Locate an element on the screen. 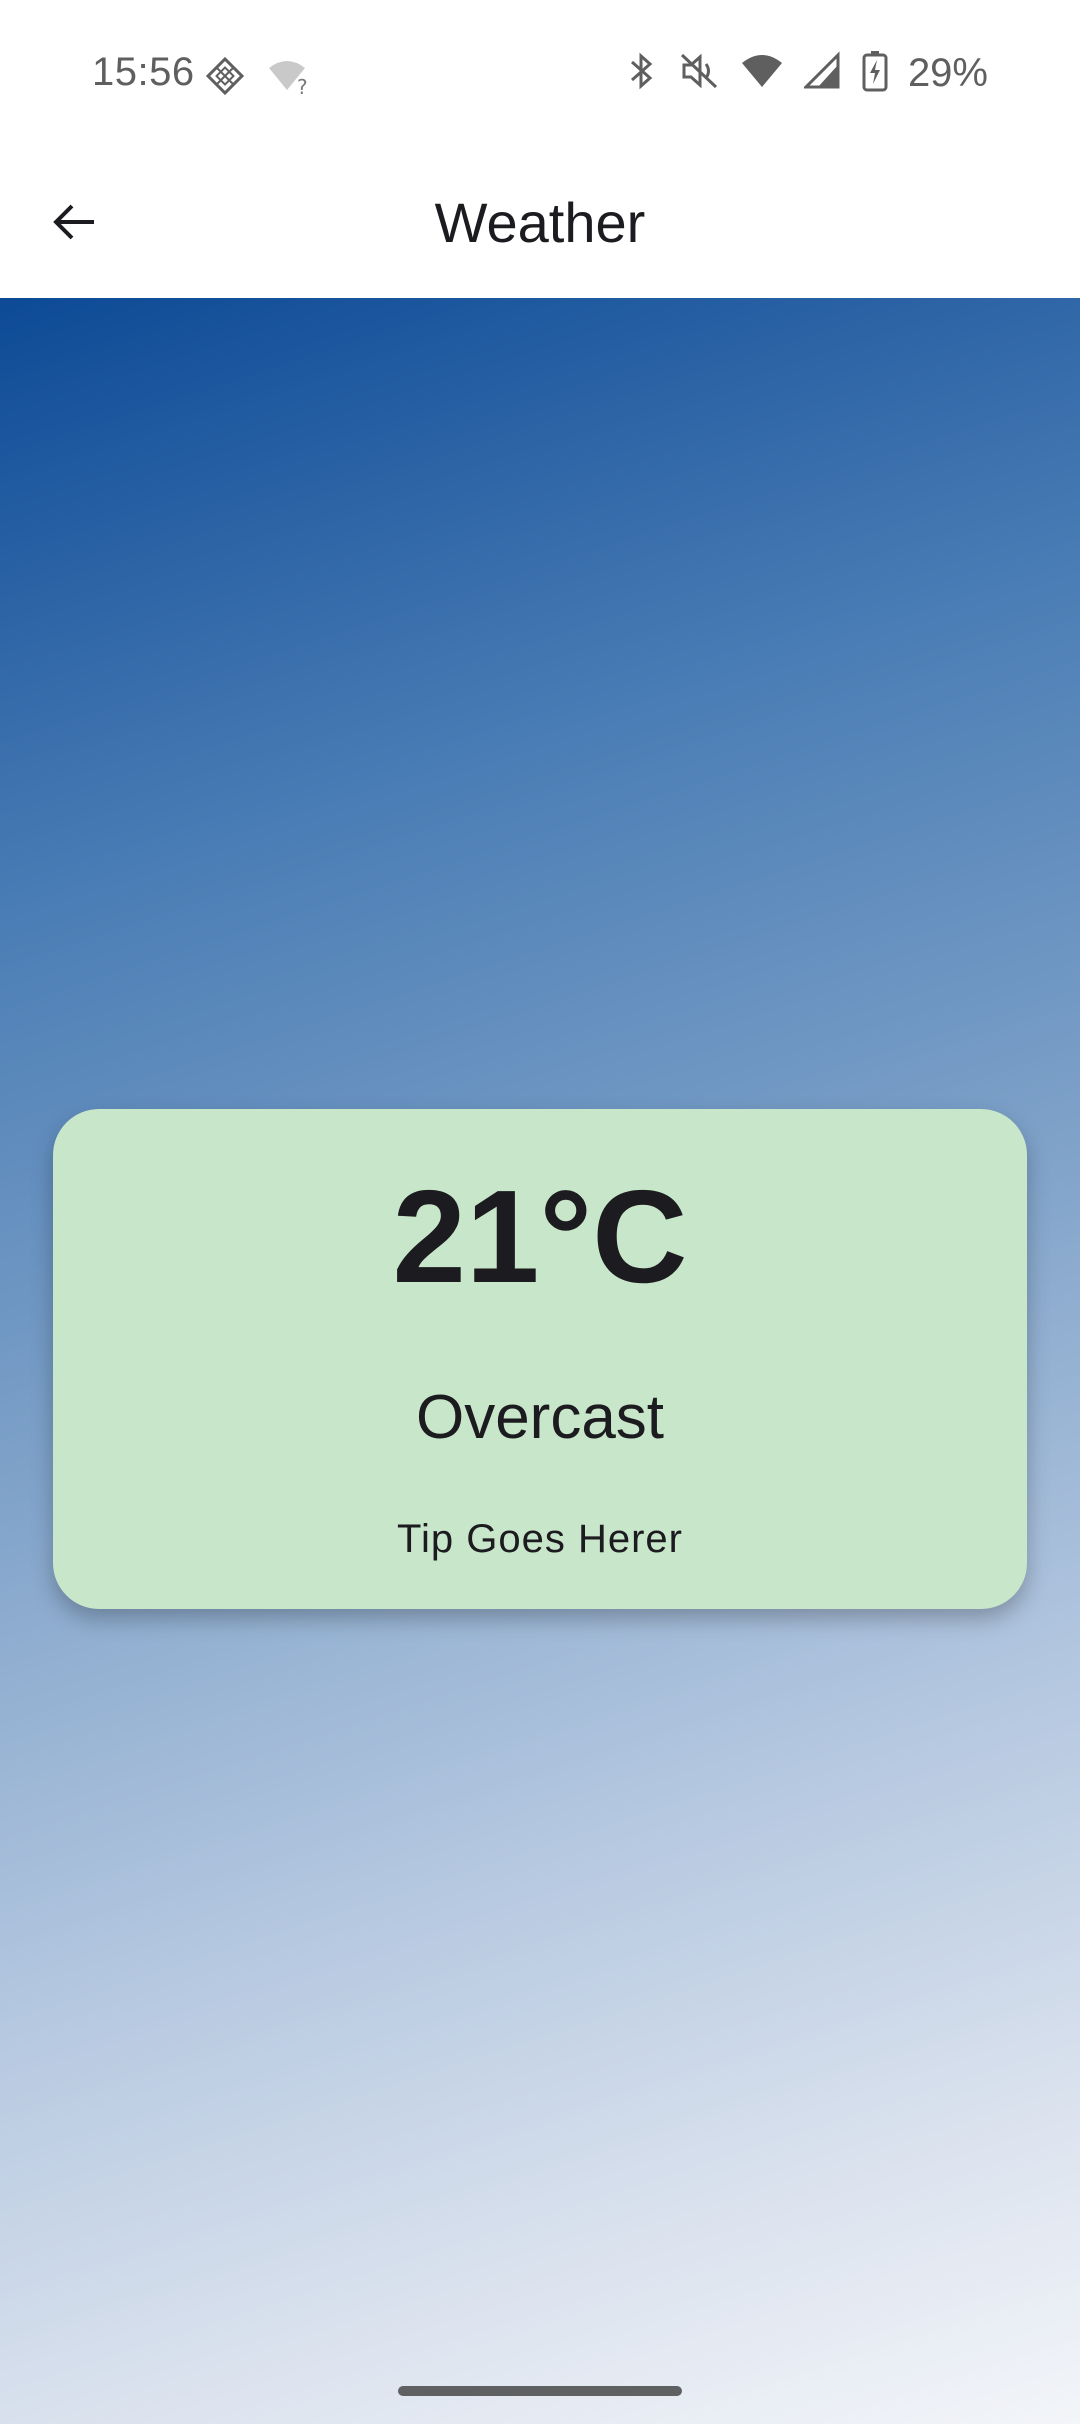 The height and width of the screenshot is (2424, 1080). status-bar: 15:56 ? 29% is located at coordinates (540, 75).